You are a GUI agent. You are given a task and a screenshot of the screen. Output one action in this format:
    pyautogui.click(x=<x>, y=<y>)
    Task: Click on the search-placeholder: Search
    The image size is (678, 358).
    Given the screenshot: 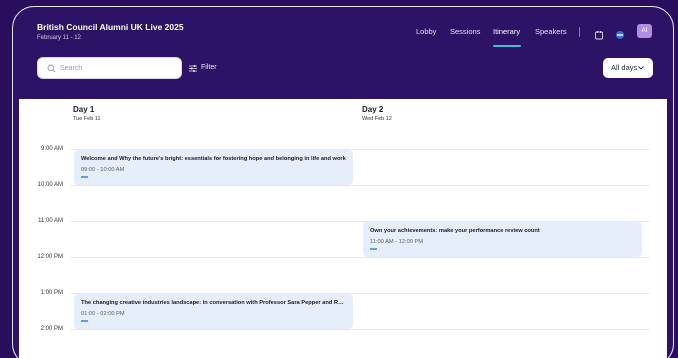 What is the action you would take?
    pyautogui.click(x=71, y=68)
    